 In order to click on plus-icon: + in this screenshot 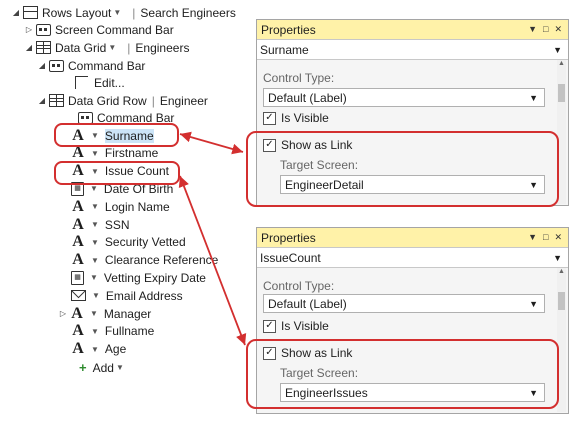, I will do `click(83, 367)`.